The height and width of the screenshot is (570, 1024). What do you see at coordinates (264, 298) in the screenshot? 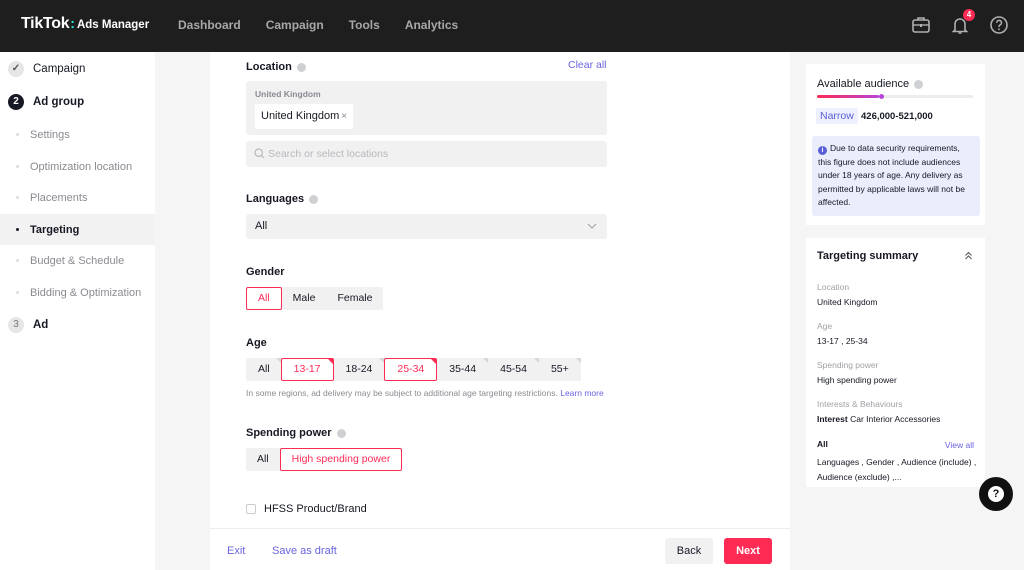
I see `gender-option-all: All` at bounding box center [264, 298].